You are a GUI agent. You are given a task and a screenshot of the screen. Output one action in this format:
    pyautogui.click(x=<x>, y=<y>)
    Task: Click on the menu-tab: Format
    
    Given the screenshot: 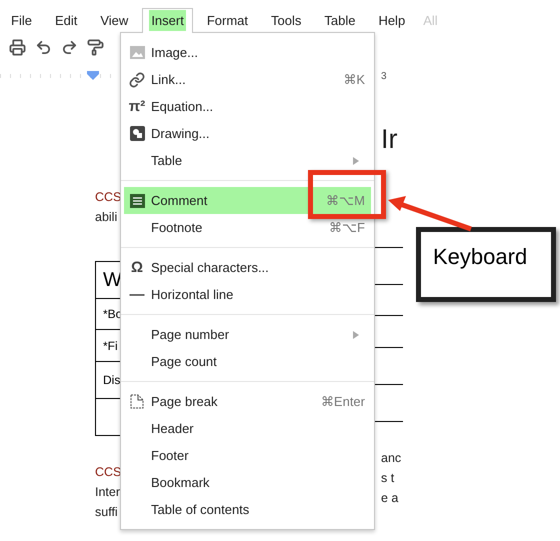 What is the action you would take?
    pyautogui.click(x=227, y=20)
    